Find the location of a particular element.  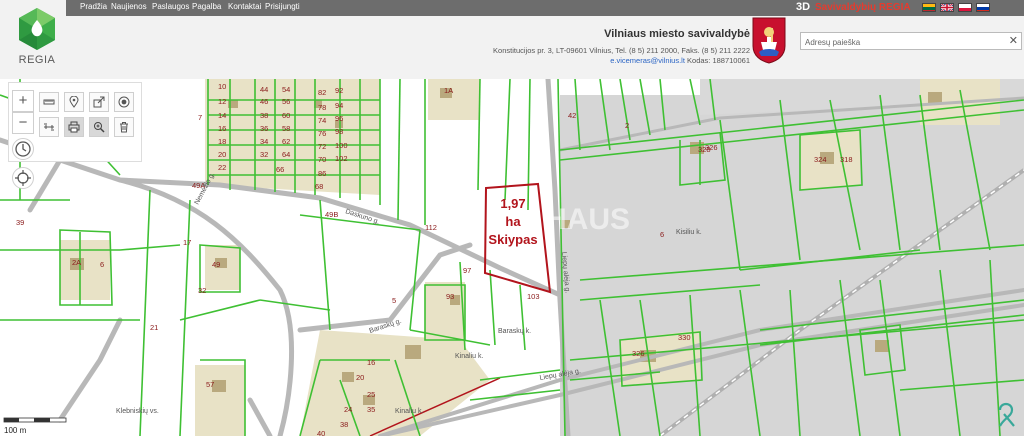

brand-name: Savivaldybių REGIA is located at coordinates (863, 7).